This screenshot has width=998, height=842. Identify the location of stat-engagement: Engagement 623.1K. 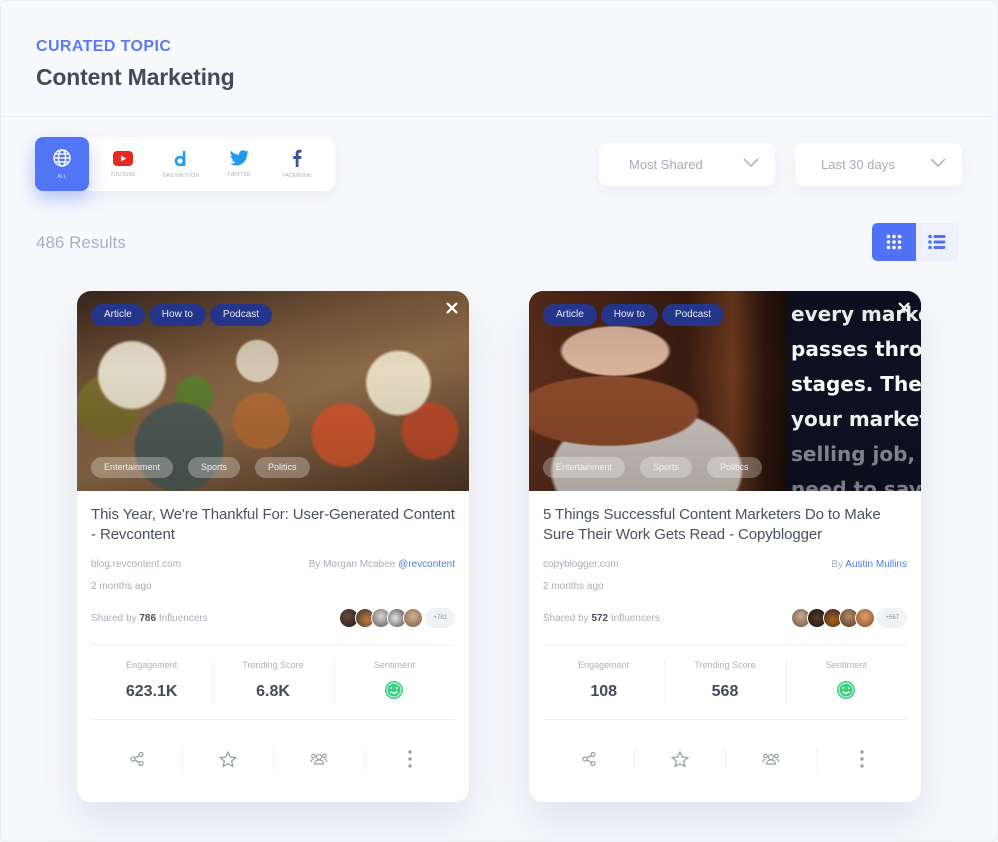
(151, 682).